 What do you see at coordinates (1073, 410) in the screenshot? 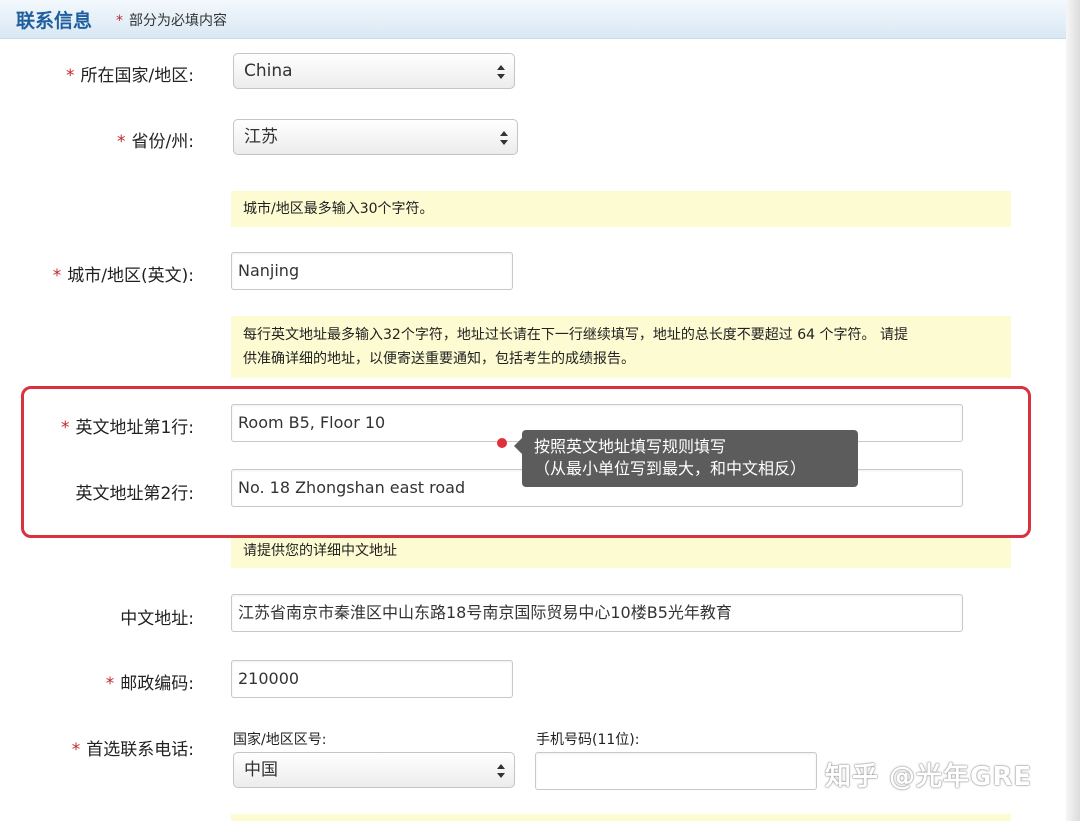
I see `page-edge` at bounding box center [1073, 410].